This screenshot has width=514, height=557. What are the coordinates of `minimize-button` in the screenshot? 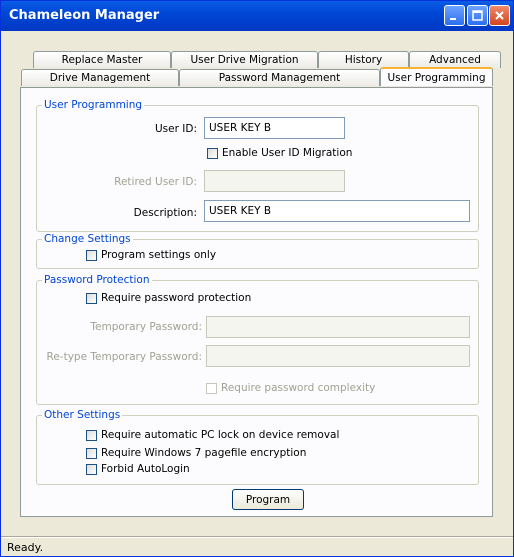 It's located at (454, 15).